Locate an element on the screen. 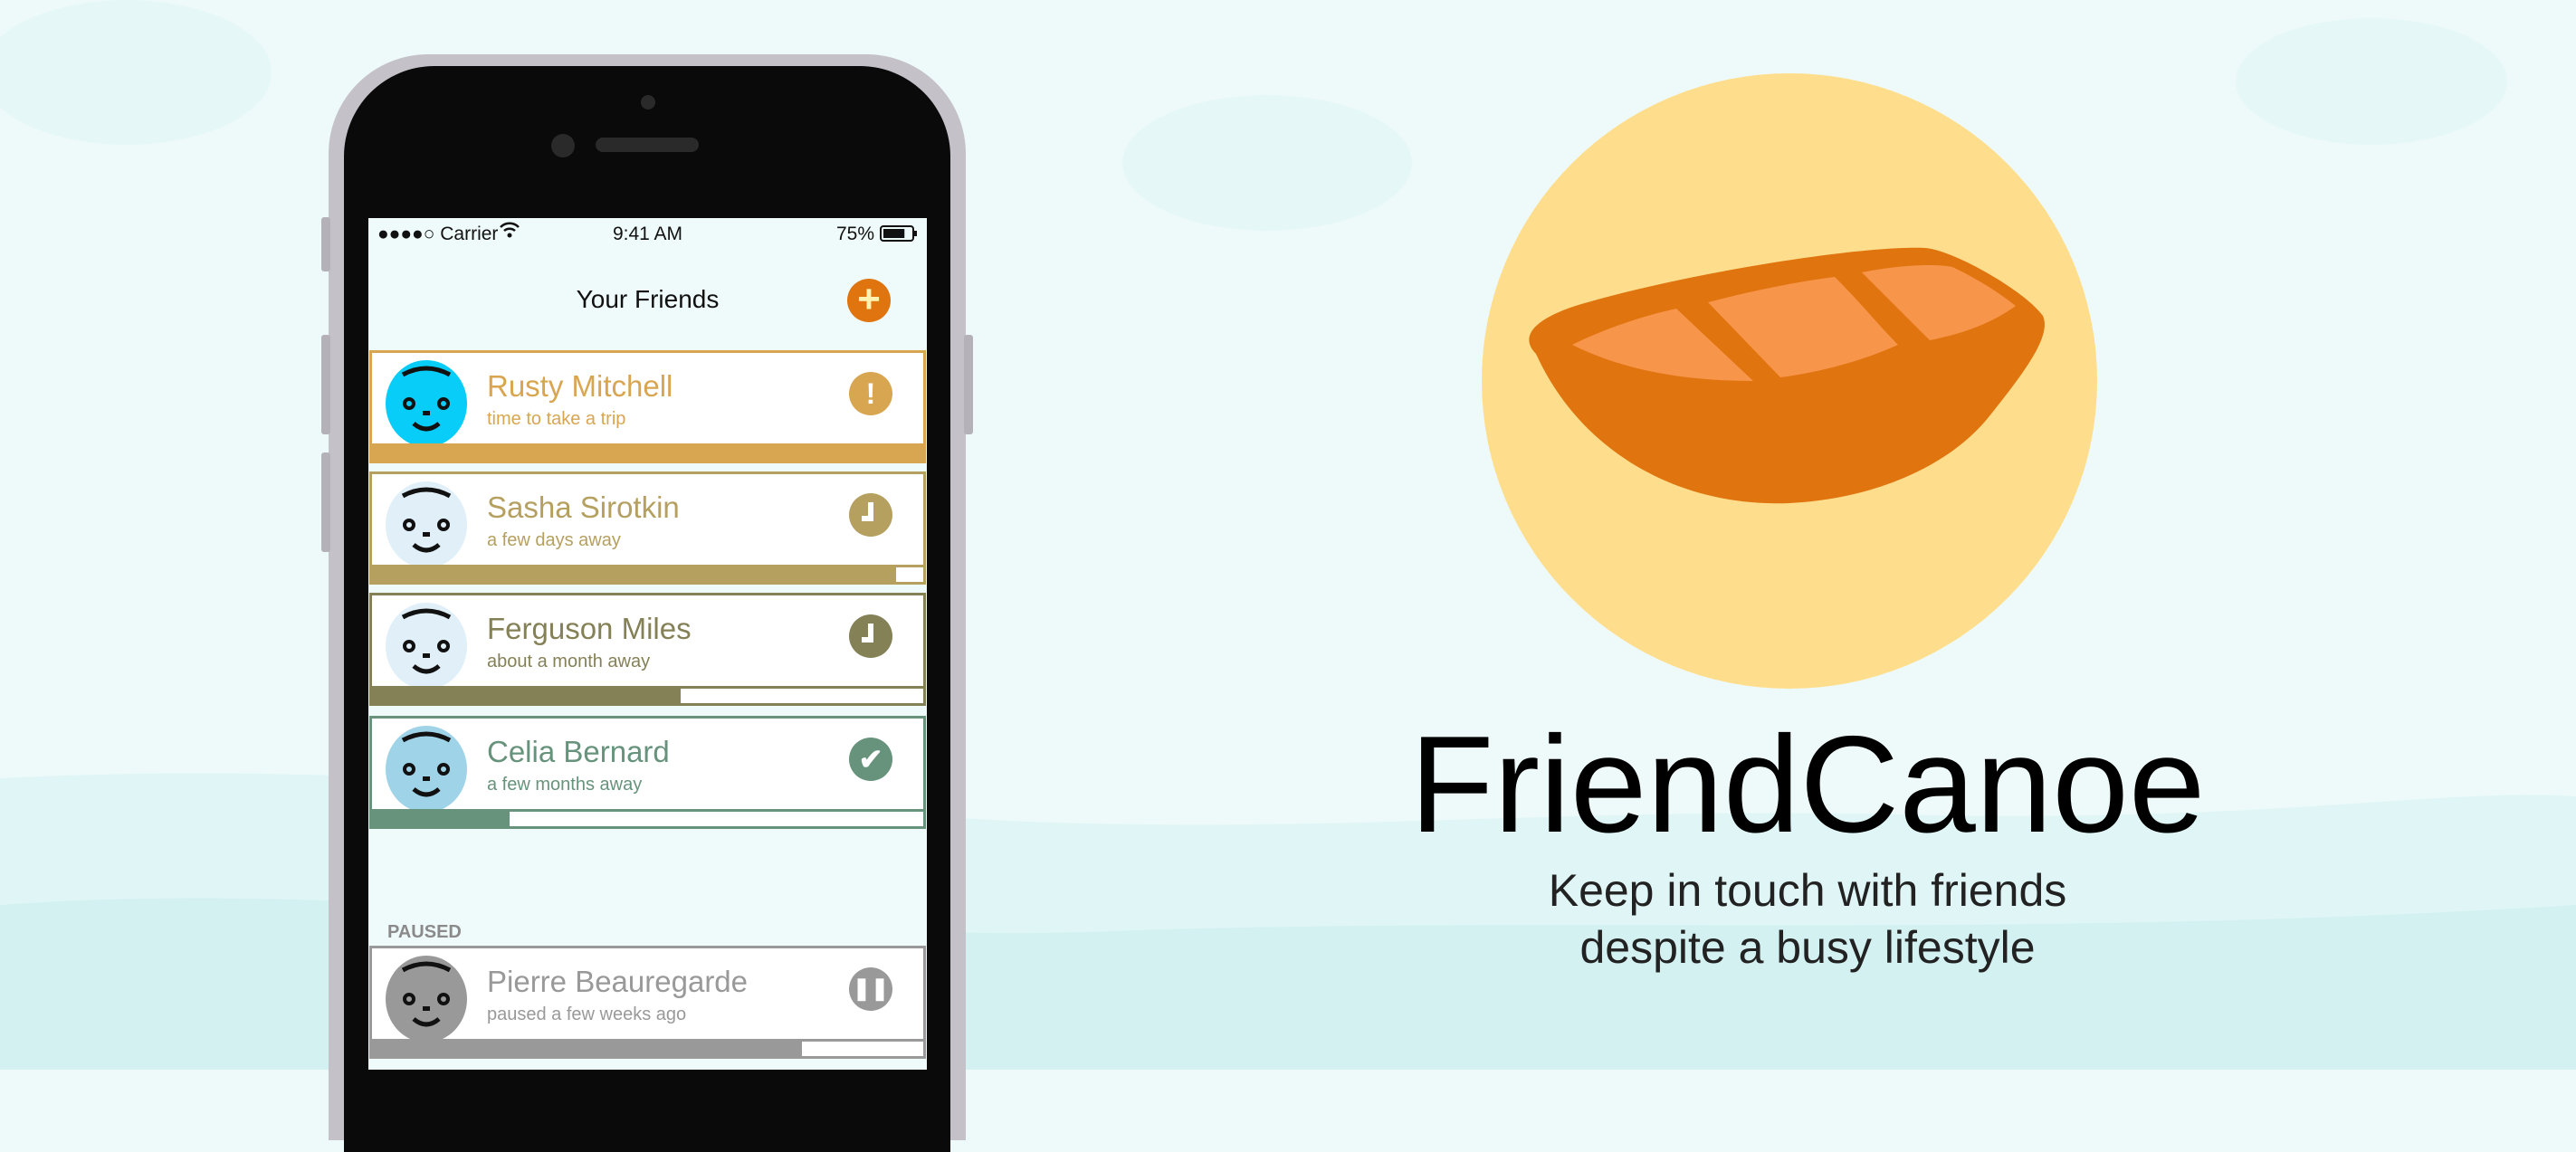  app-name: FriendCanoe is located at coordinates (1808, 785).